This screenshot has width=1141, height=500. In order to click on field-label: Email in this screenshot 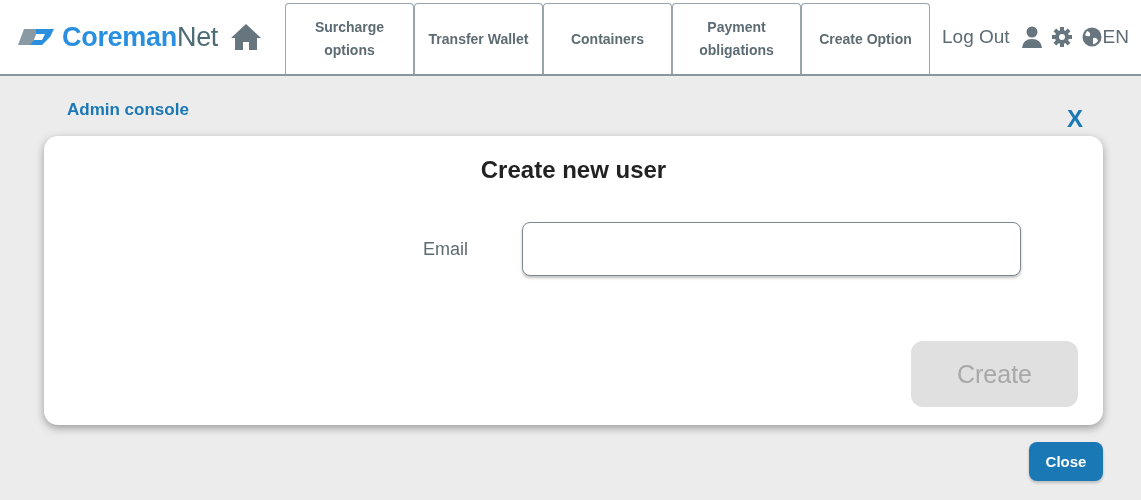, I will do `click(445, 249)`.